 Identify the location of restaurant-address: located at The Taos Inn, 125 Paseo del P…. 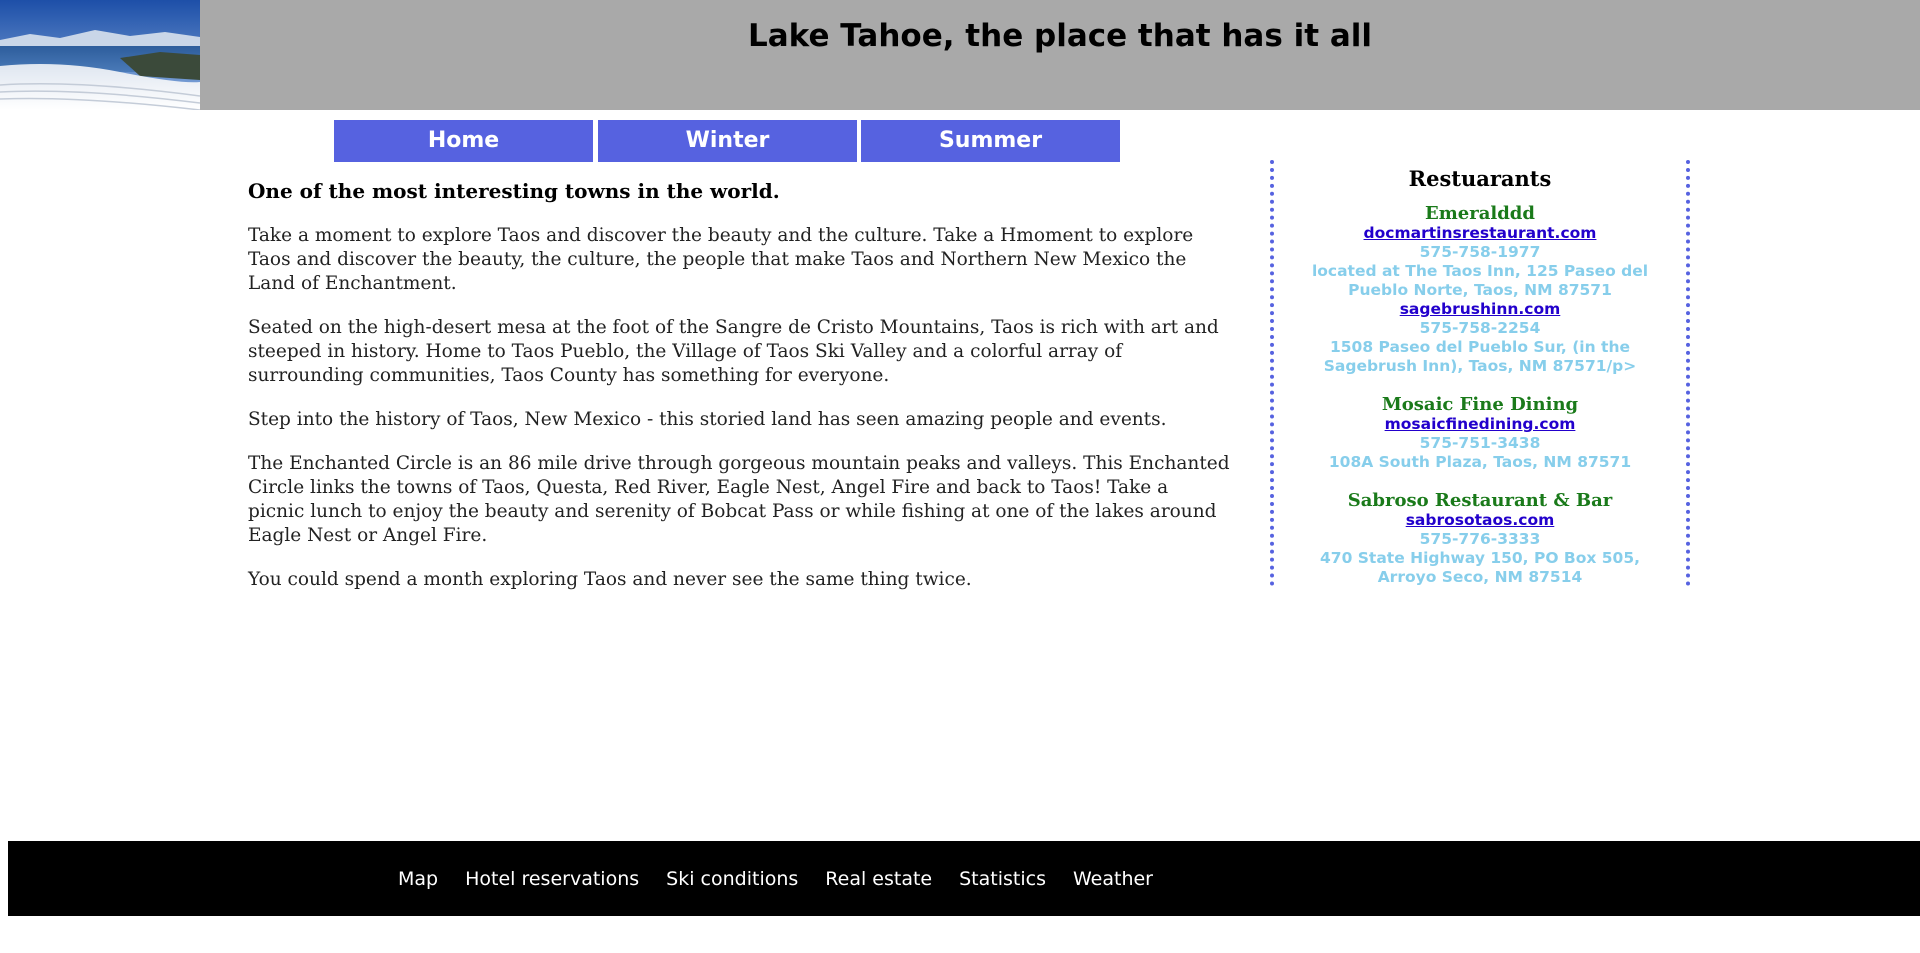
(1480, 280).